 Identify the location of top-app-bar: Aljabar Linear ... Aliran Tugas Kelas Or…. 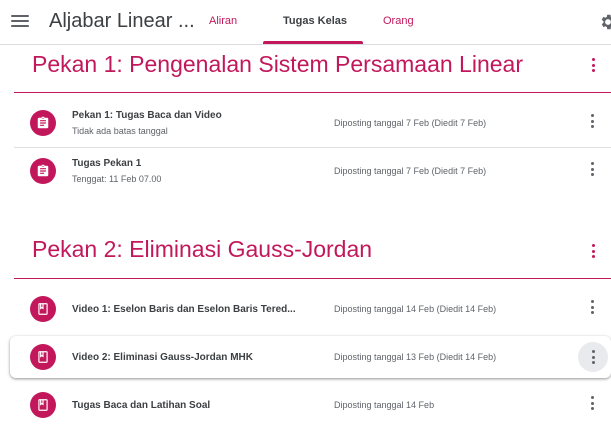
(305, 22).